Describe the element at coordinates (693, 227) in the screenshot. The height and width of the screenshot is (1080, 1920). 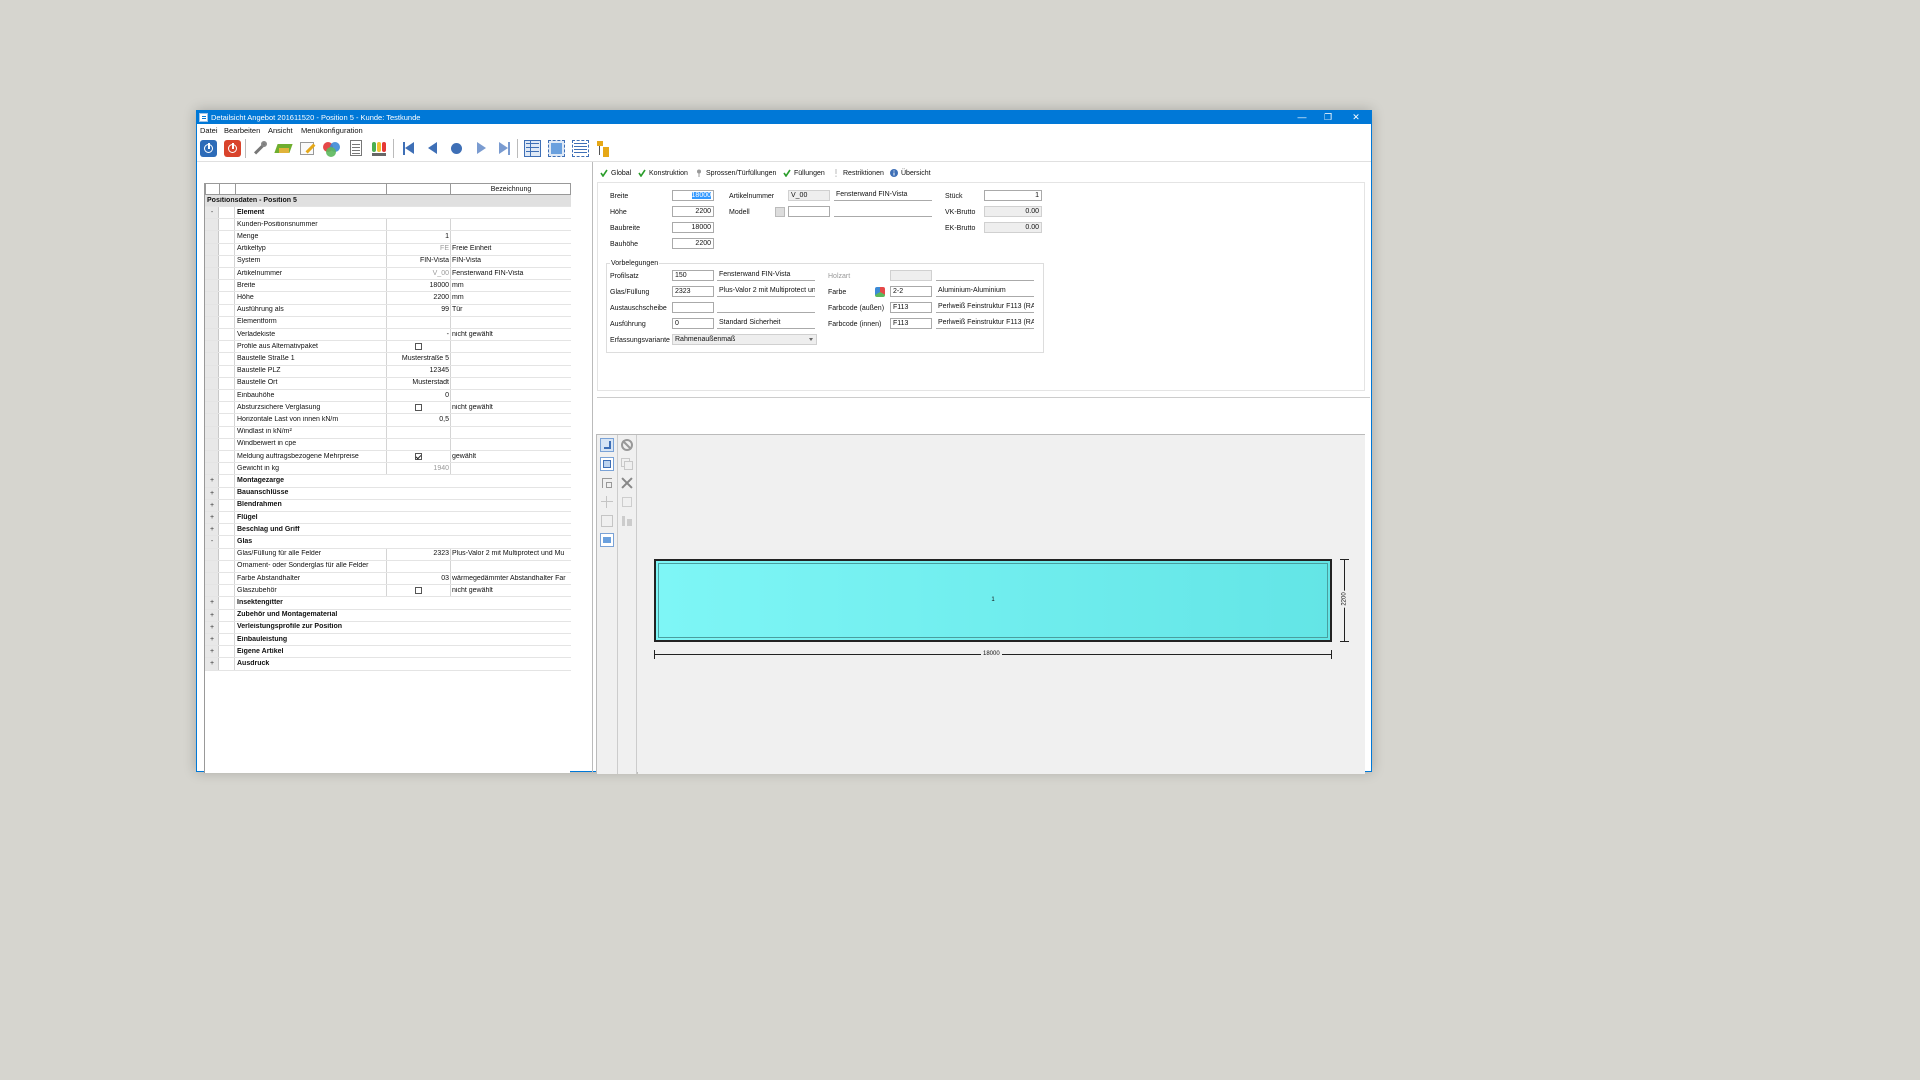
I see `baubreite-input: 18000` at that location.